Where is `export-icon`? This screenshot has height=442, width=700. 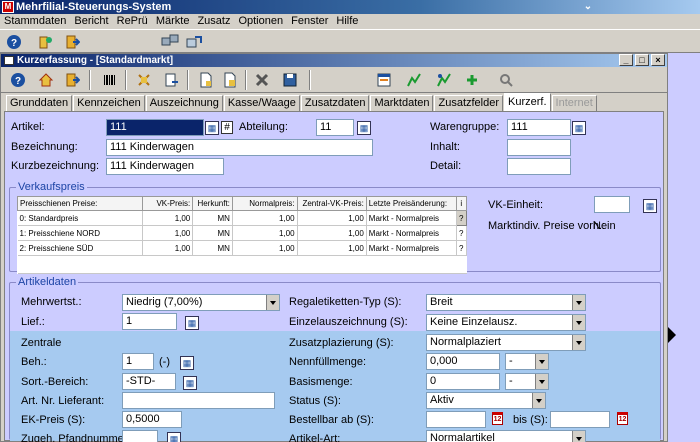
export-icon is located at coordinates (172, 80).